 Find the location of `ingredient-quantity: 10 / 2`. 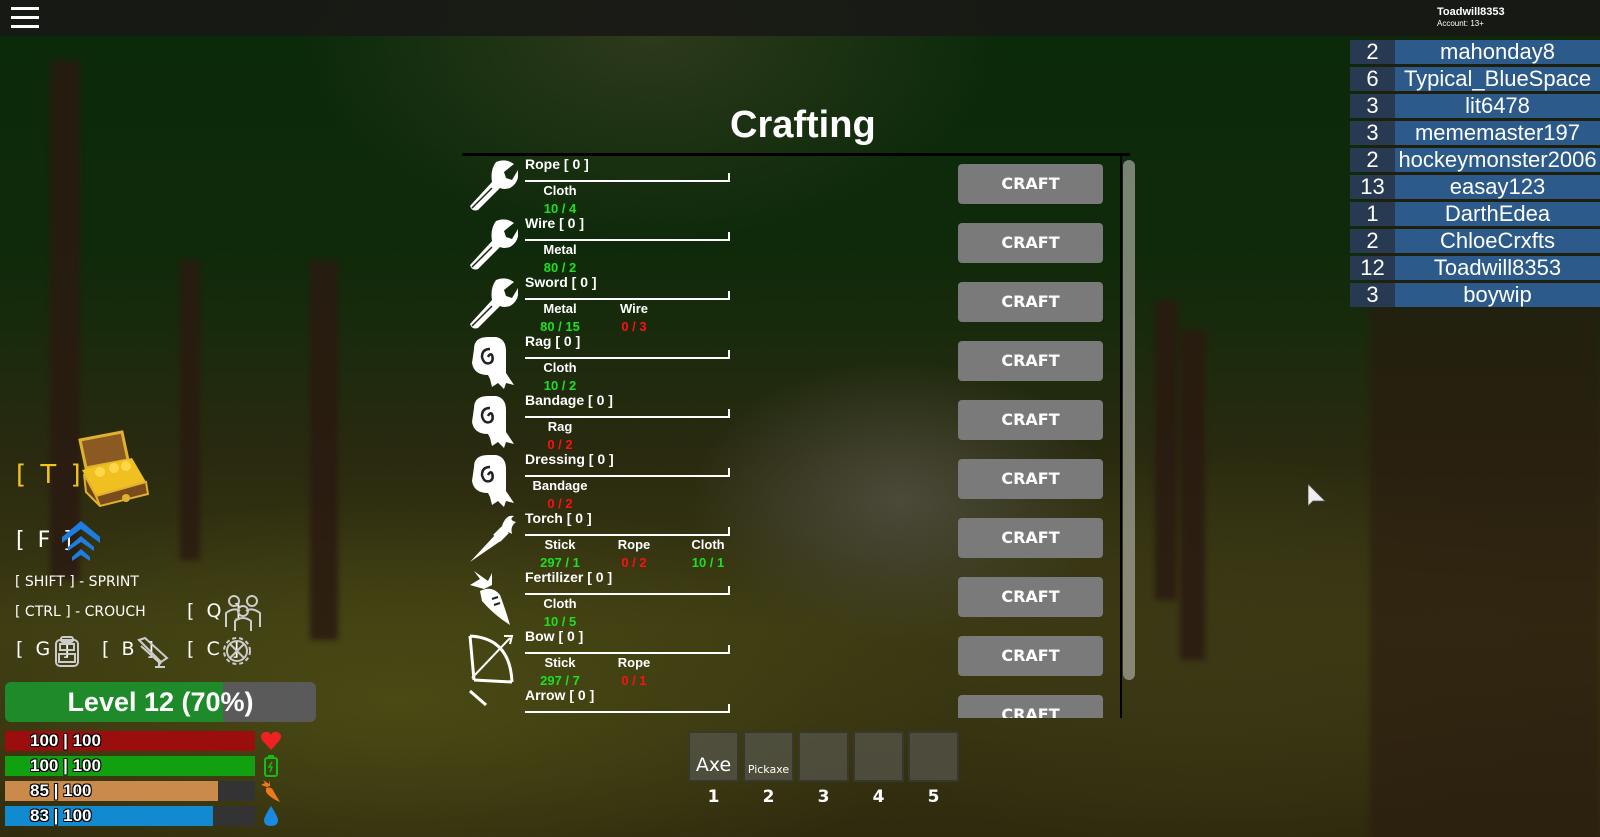

ingredient-quantity: 10 / 2 is located at coordinates (560, 385).